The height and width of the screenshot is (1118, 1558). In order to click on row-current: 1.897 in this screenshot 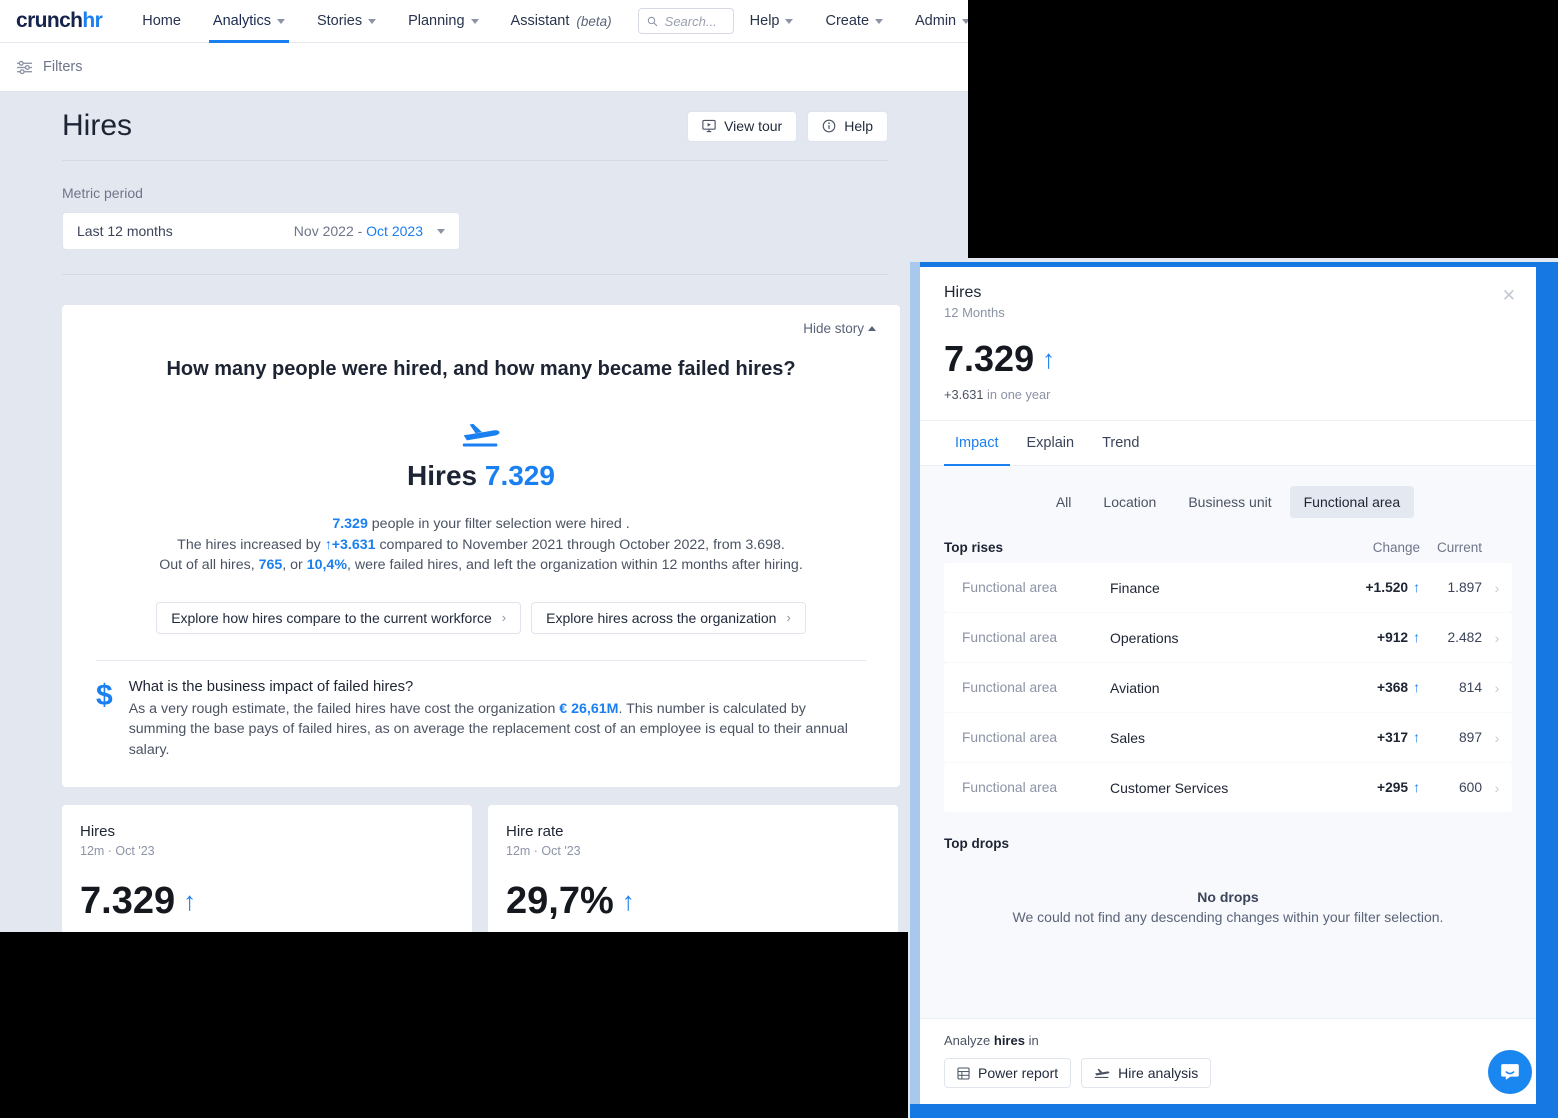, I will do `click(1464, 587)`.